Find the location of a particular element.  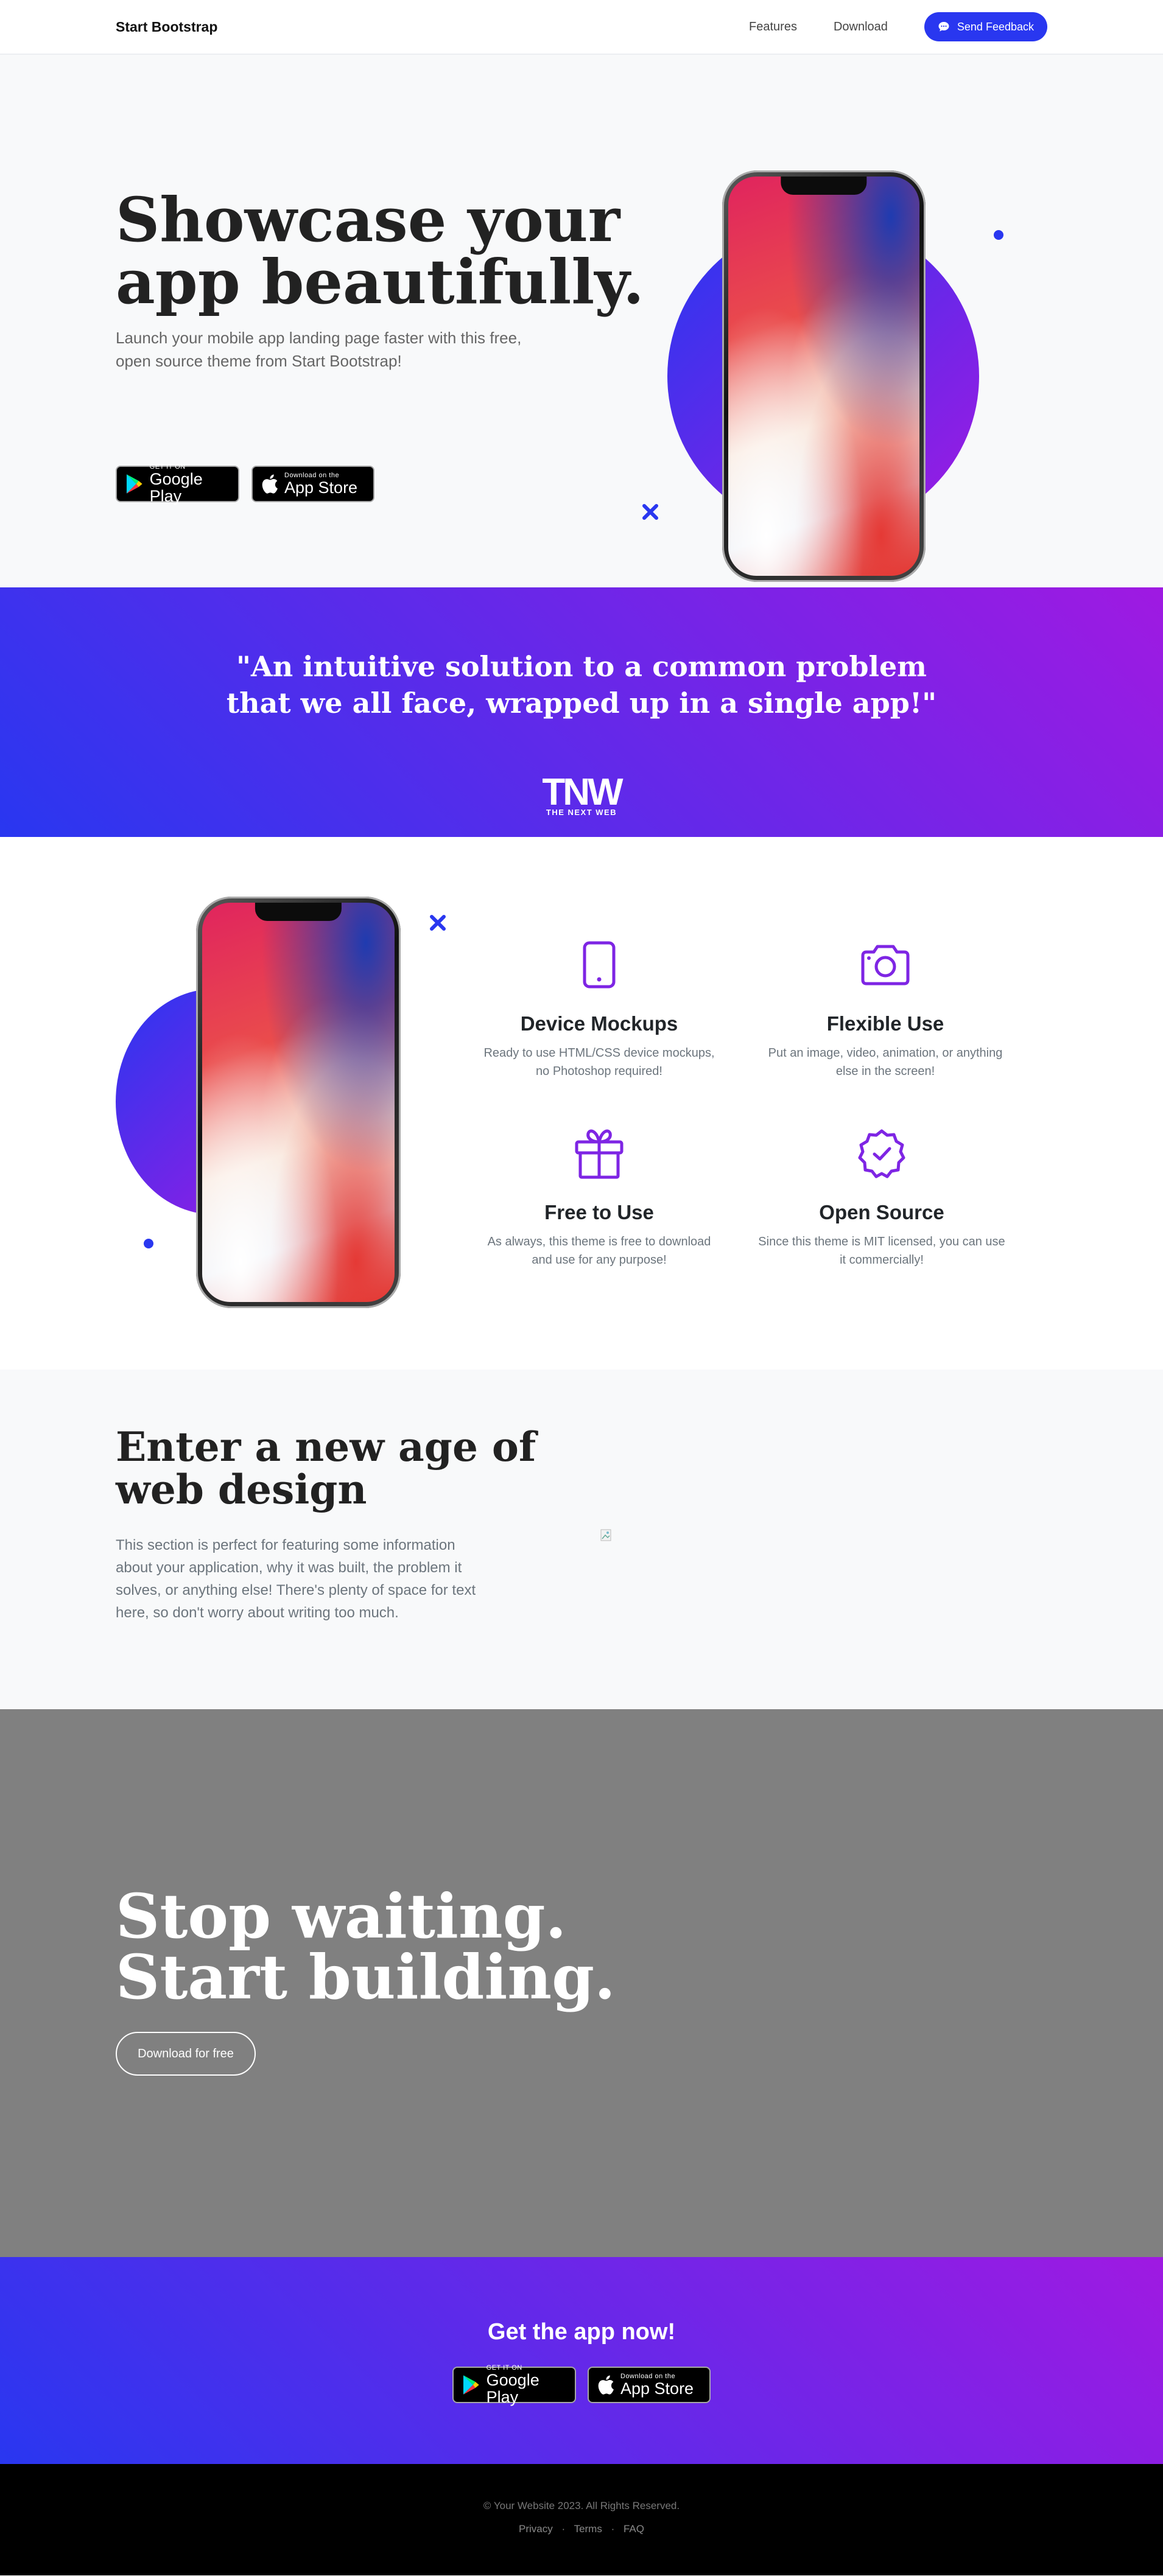

about-title: Enter a new age of web design is located at coordinates (329, 1468).